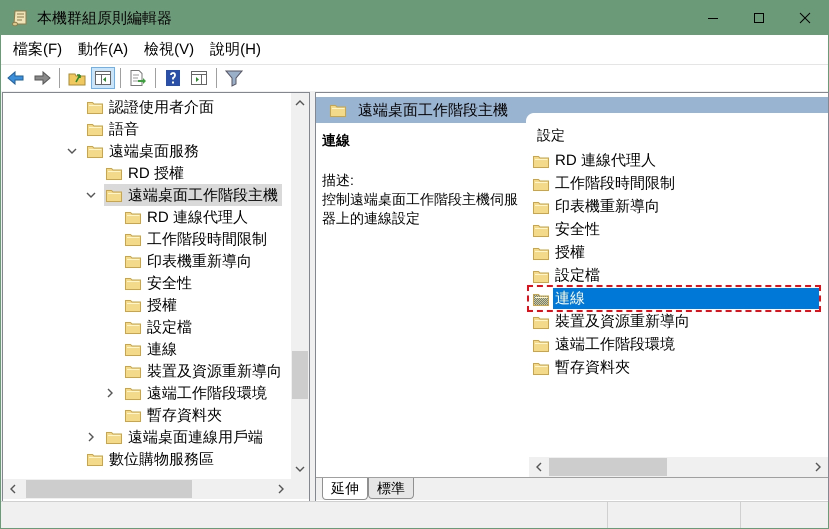 This screenshot has width=829, height=529. Describe the element at coordinates (674, 183) in the screenshot. I see `list-item: 工作階段時間限制` at that location.